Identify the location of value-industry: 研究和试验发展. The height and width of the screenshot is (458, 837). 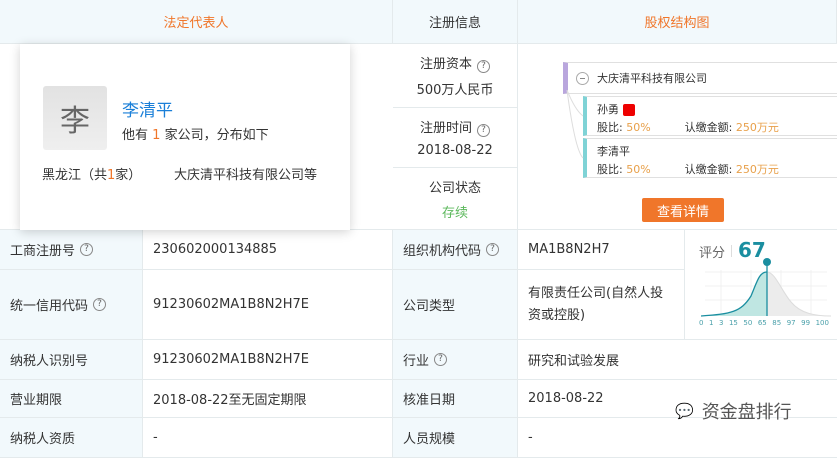
(677, 360).